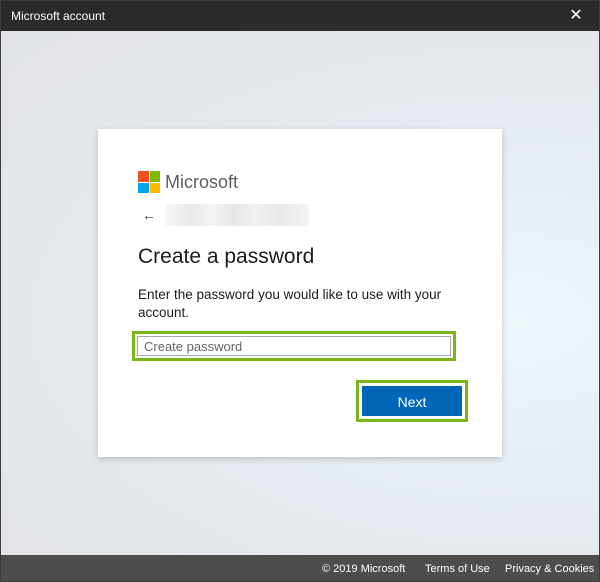 Image resolution: width=600 pixels, height=582 pixels. Describe the element at coordinates (549, 569) in the screenshot. I see `privacy-cookies-link: Privacy & Cookies` at that location.